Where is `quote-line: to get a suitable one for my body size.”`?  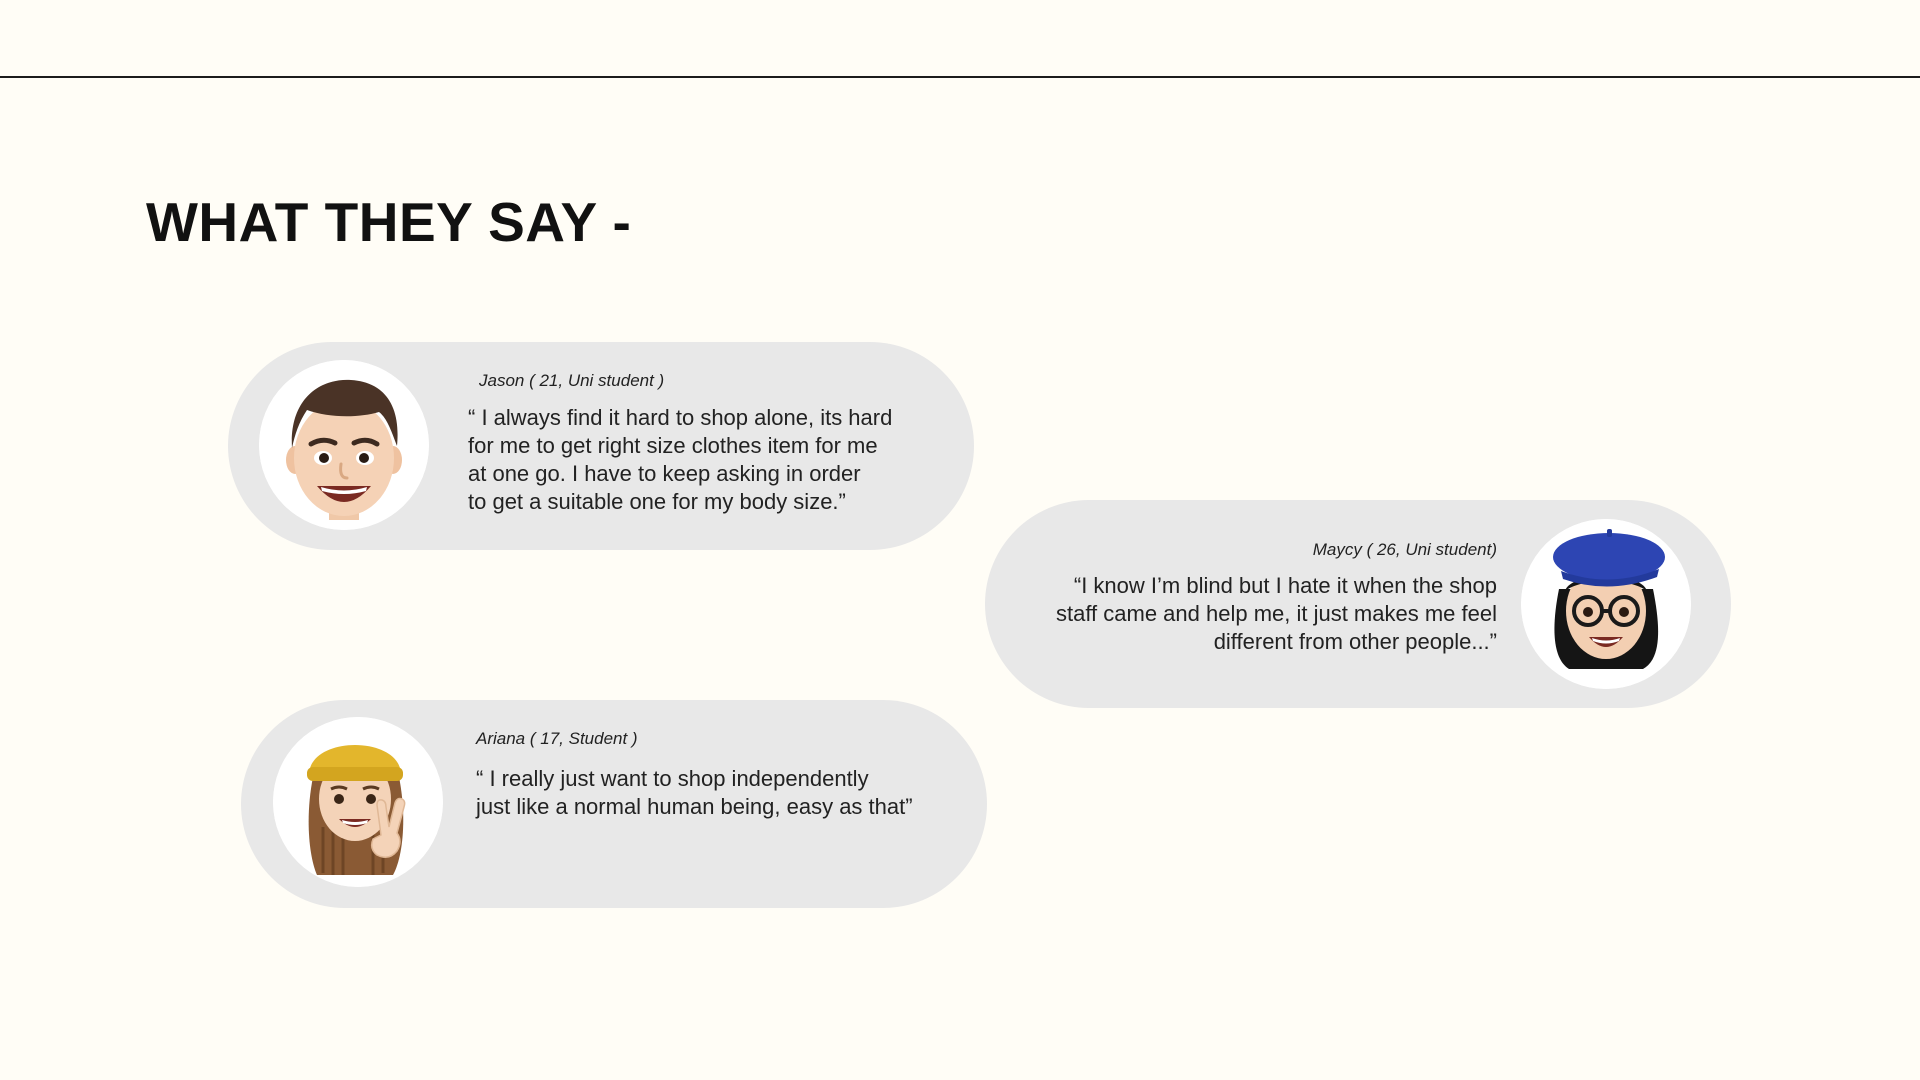
quote-line: to get a suitable one for my body size.” is located at coordinates (657, 501).